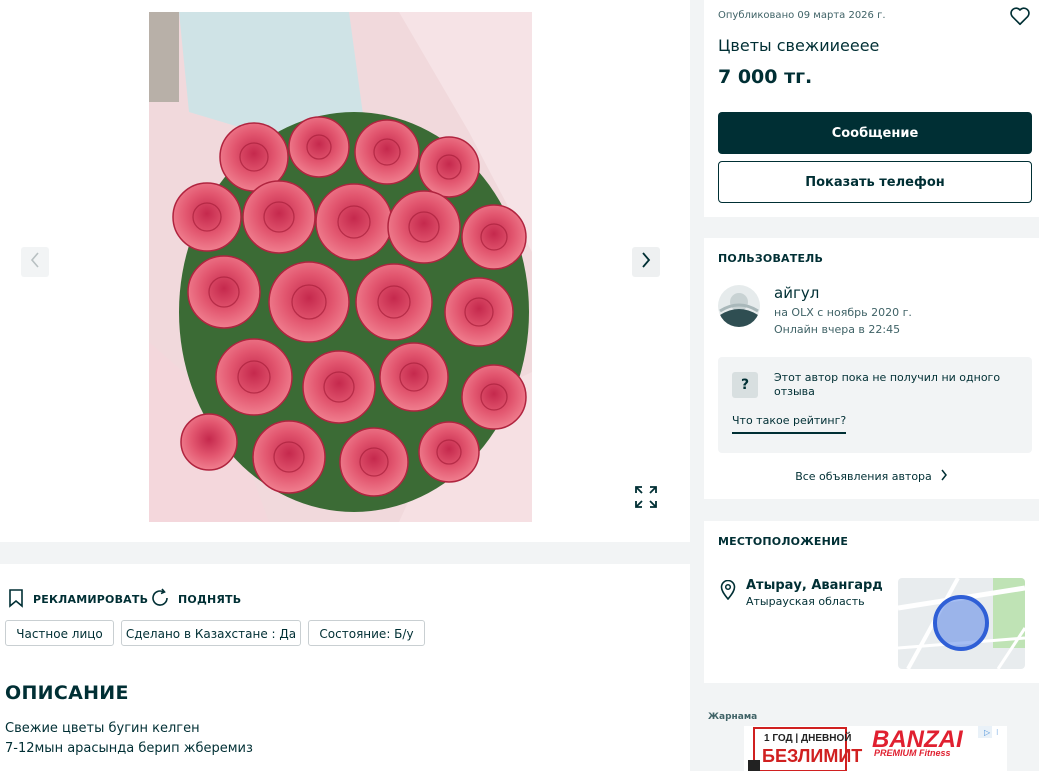 This screenshot has width=1039, height=771. I want to click on favorite-button, so click(1020, 16).